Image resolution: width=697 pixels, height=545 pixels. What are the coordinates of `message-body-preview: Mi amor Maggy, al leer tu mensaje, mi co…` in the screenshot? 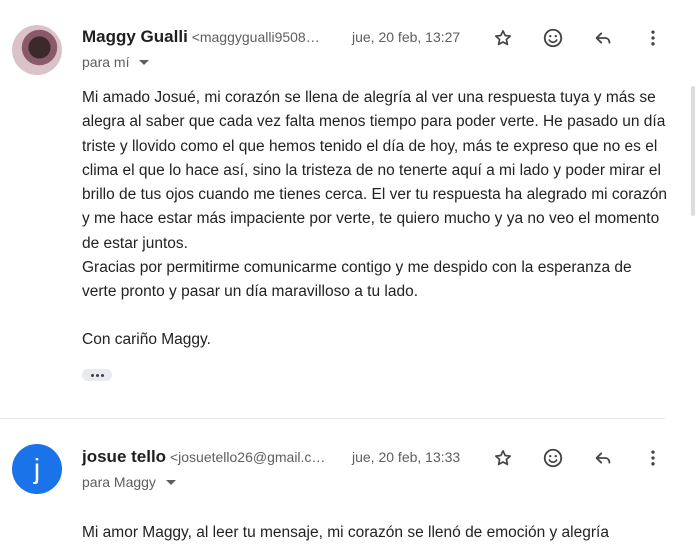 It's located at (374, 533).